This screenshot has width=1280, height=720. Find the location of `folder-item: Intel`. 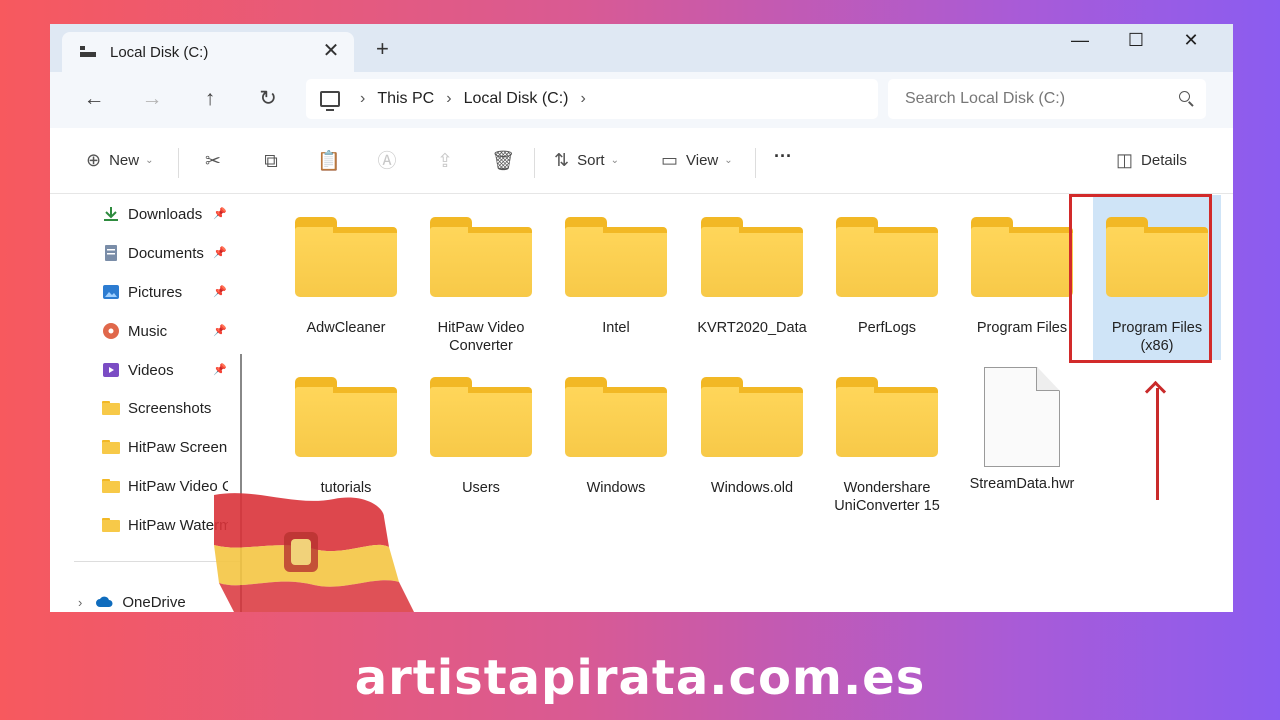

folder-item: Intel is located at coordinates (616, 277).